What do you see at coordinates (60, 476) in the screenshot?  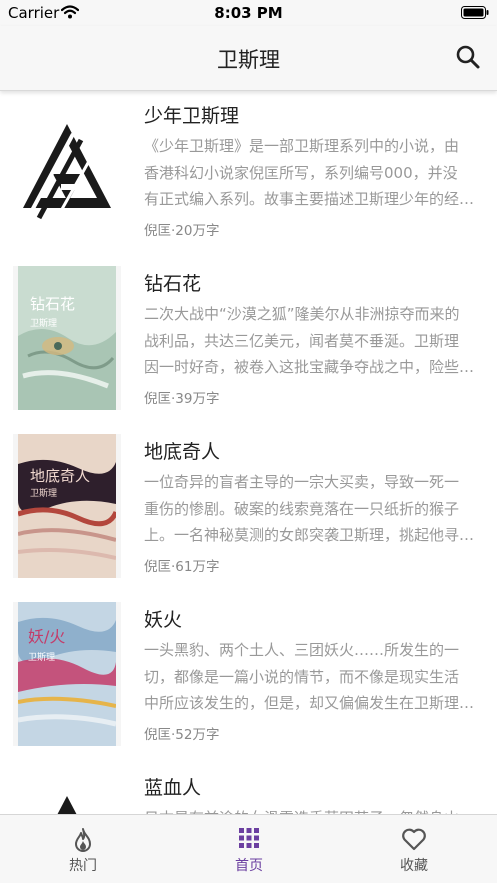 I see `svg-text: 地底奇人` at bounding box center [60, 476].